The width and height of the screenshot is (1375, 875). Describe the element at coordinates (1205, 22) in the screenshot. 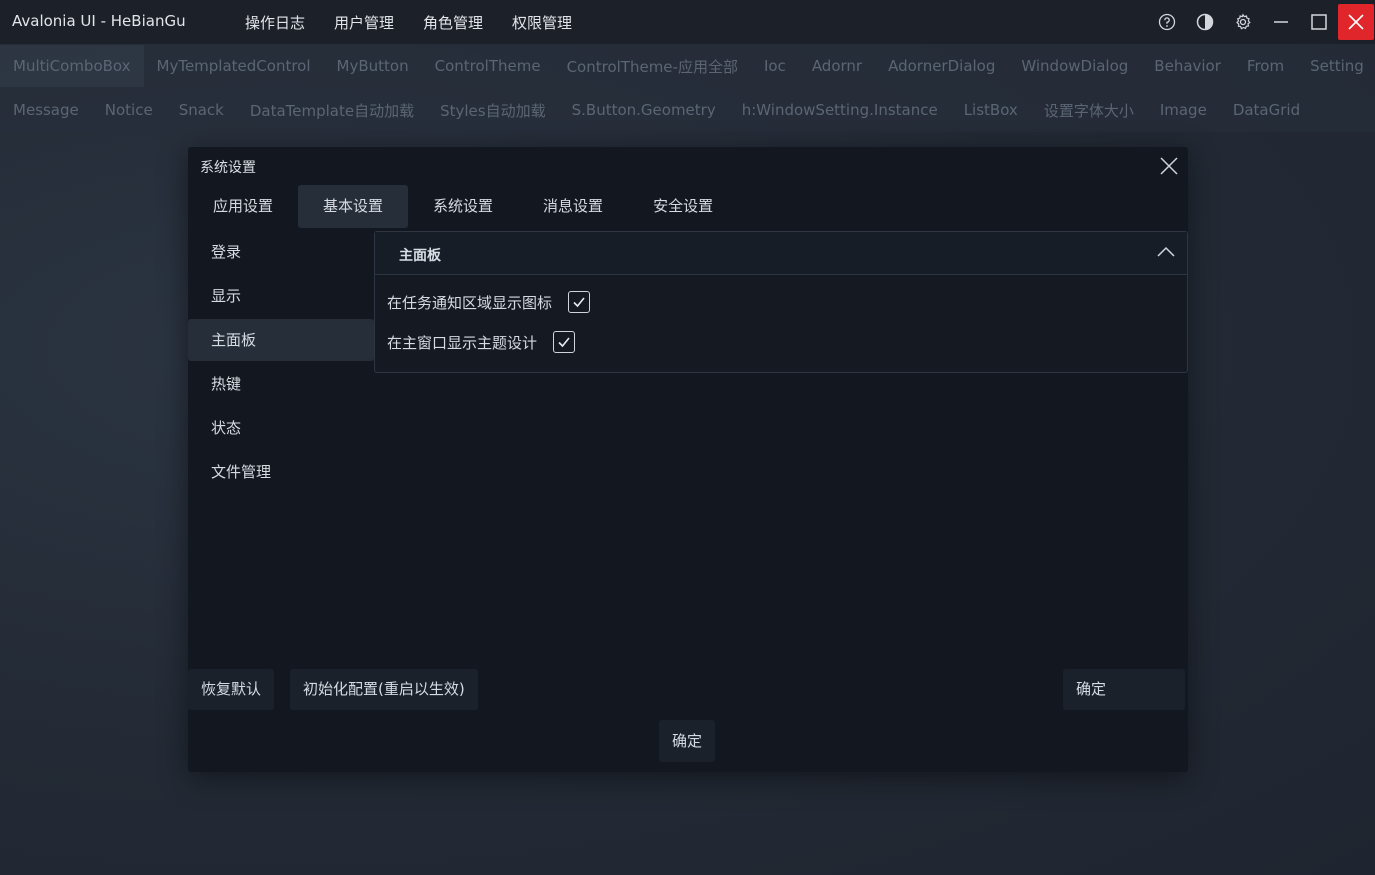

I see `theme-contrast-icon` at that location.